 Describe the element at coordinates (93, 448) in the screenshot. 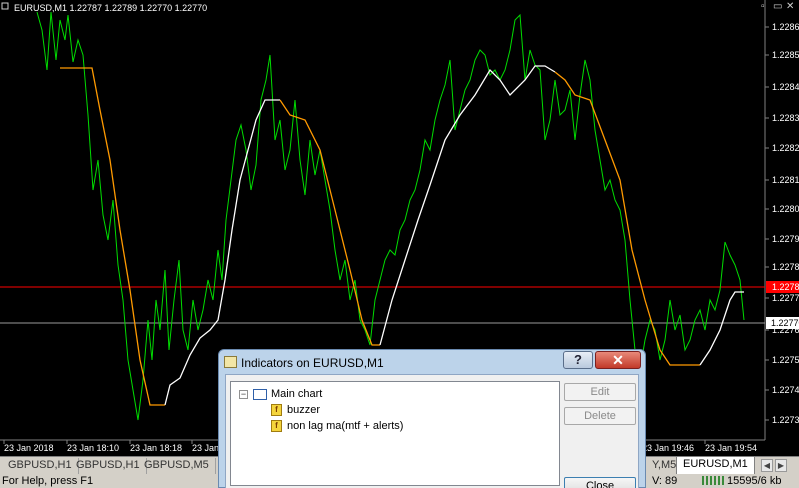

I see `time-label: 23 Jan 18:10` at that location.